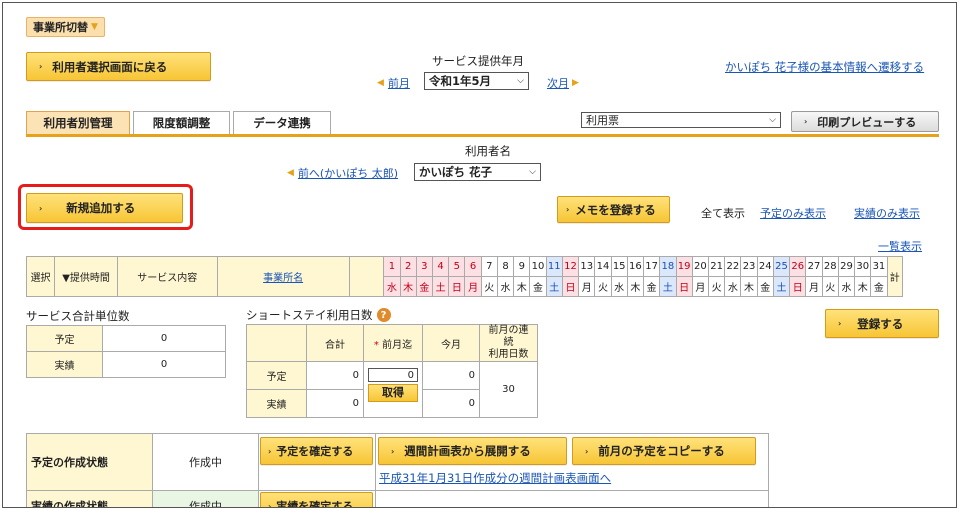 The width and height of the screenshot is (960, 510). I want to click on shortstay-actual-this: 0, so click(451, 403).